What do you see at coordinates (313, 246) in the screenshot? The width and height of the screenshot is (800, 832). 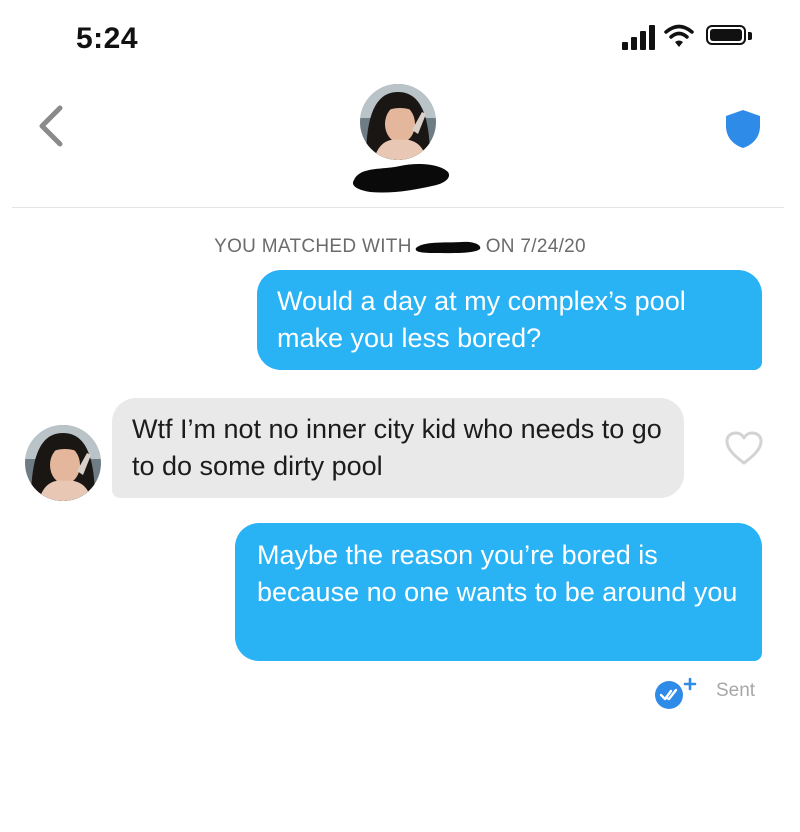 I see `match-prefix: YOU MATCHED WITH` at bounding box center [313, 246].